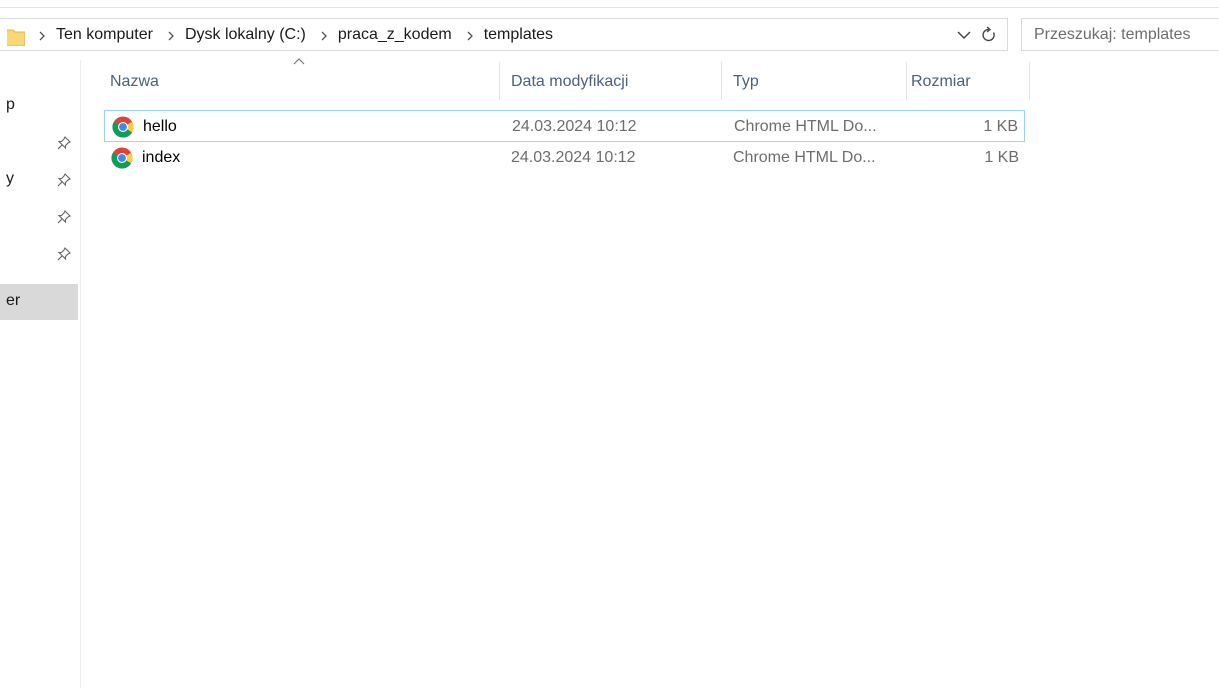 Image resolution: width=1219 pixels, height=688 pixels. Describe the element at coordinates (39, 180) in the screenshot. I see `nav-item: y` at that location.